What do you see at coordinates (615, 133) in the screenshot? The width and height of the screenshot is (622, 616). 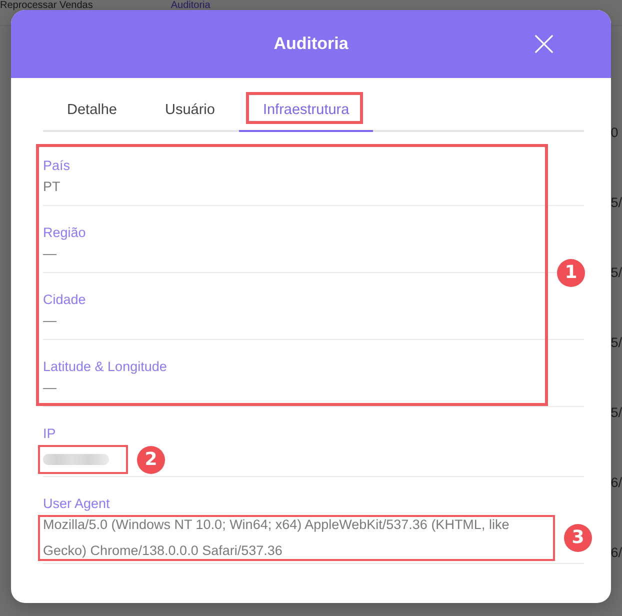 I see `background-table-text: 0` at bounding box center [615, 133].